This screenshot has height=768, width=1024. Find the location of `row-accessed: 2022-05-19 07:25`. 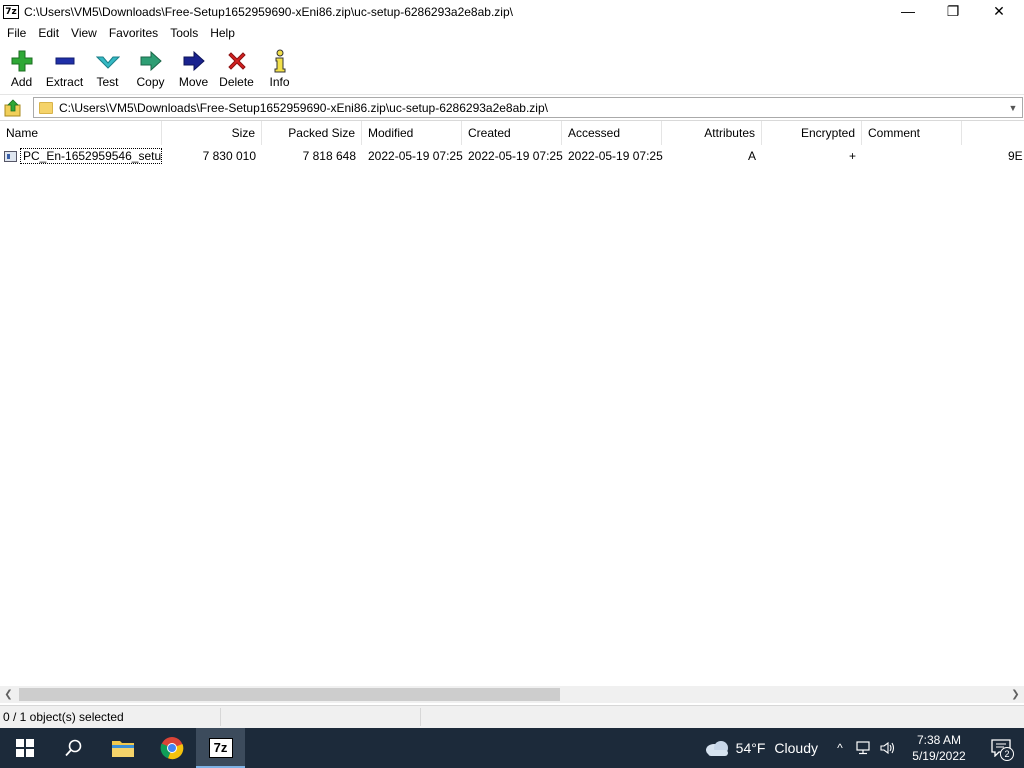

row-accessed: 2022-05-19 07:25 is located at coordinates (615, 156).